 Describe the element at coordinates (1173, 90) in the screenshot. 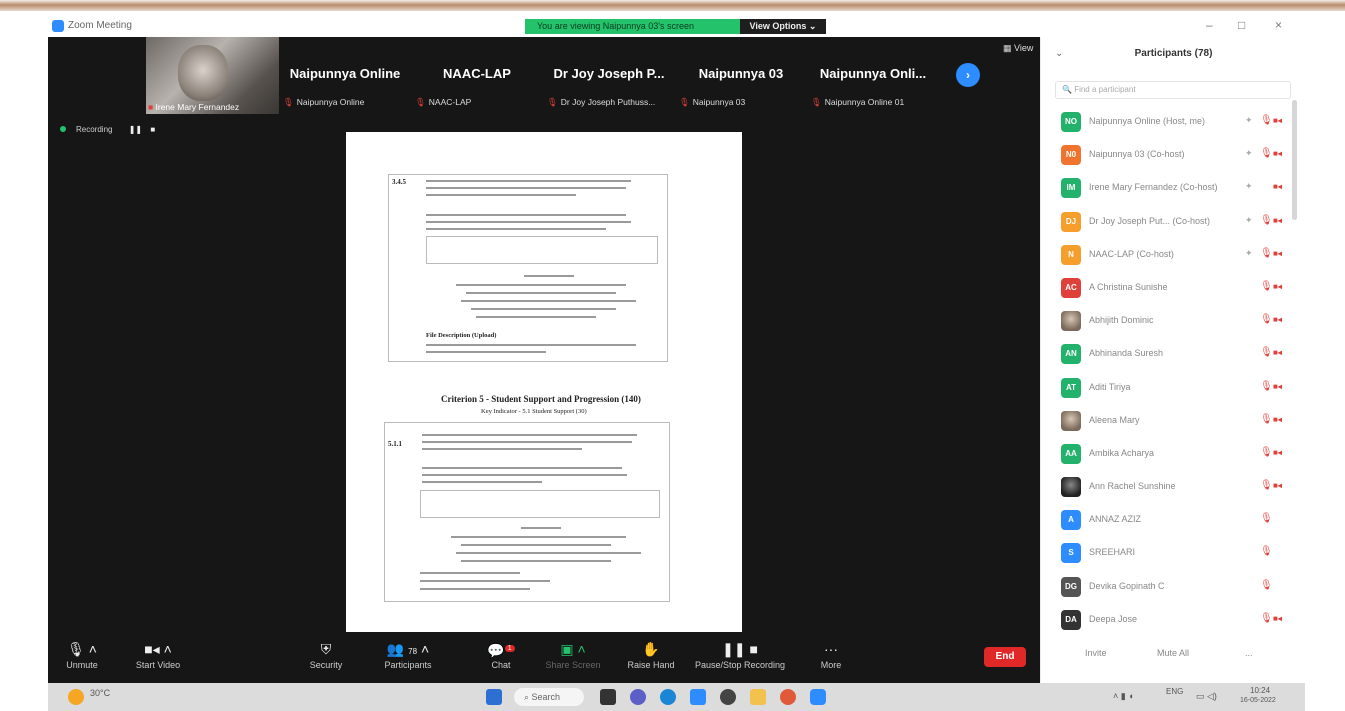

I see `participant-search-input: 🔍 Find a participant` at that location.